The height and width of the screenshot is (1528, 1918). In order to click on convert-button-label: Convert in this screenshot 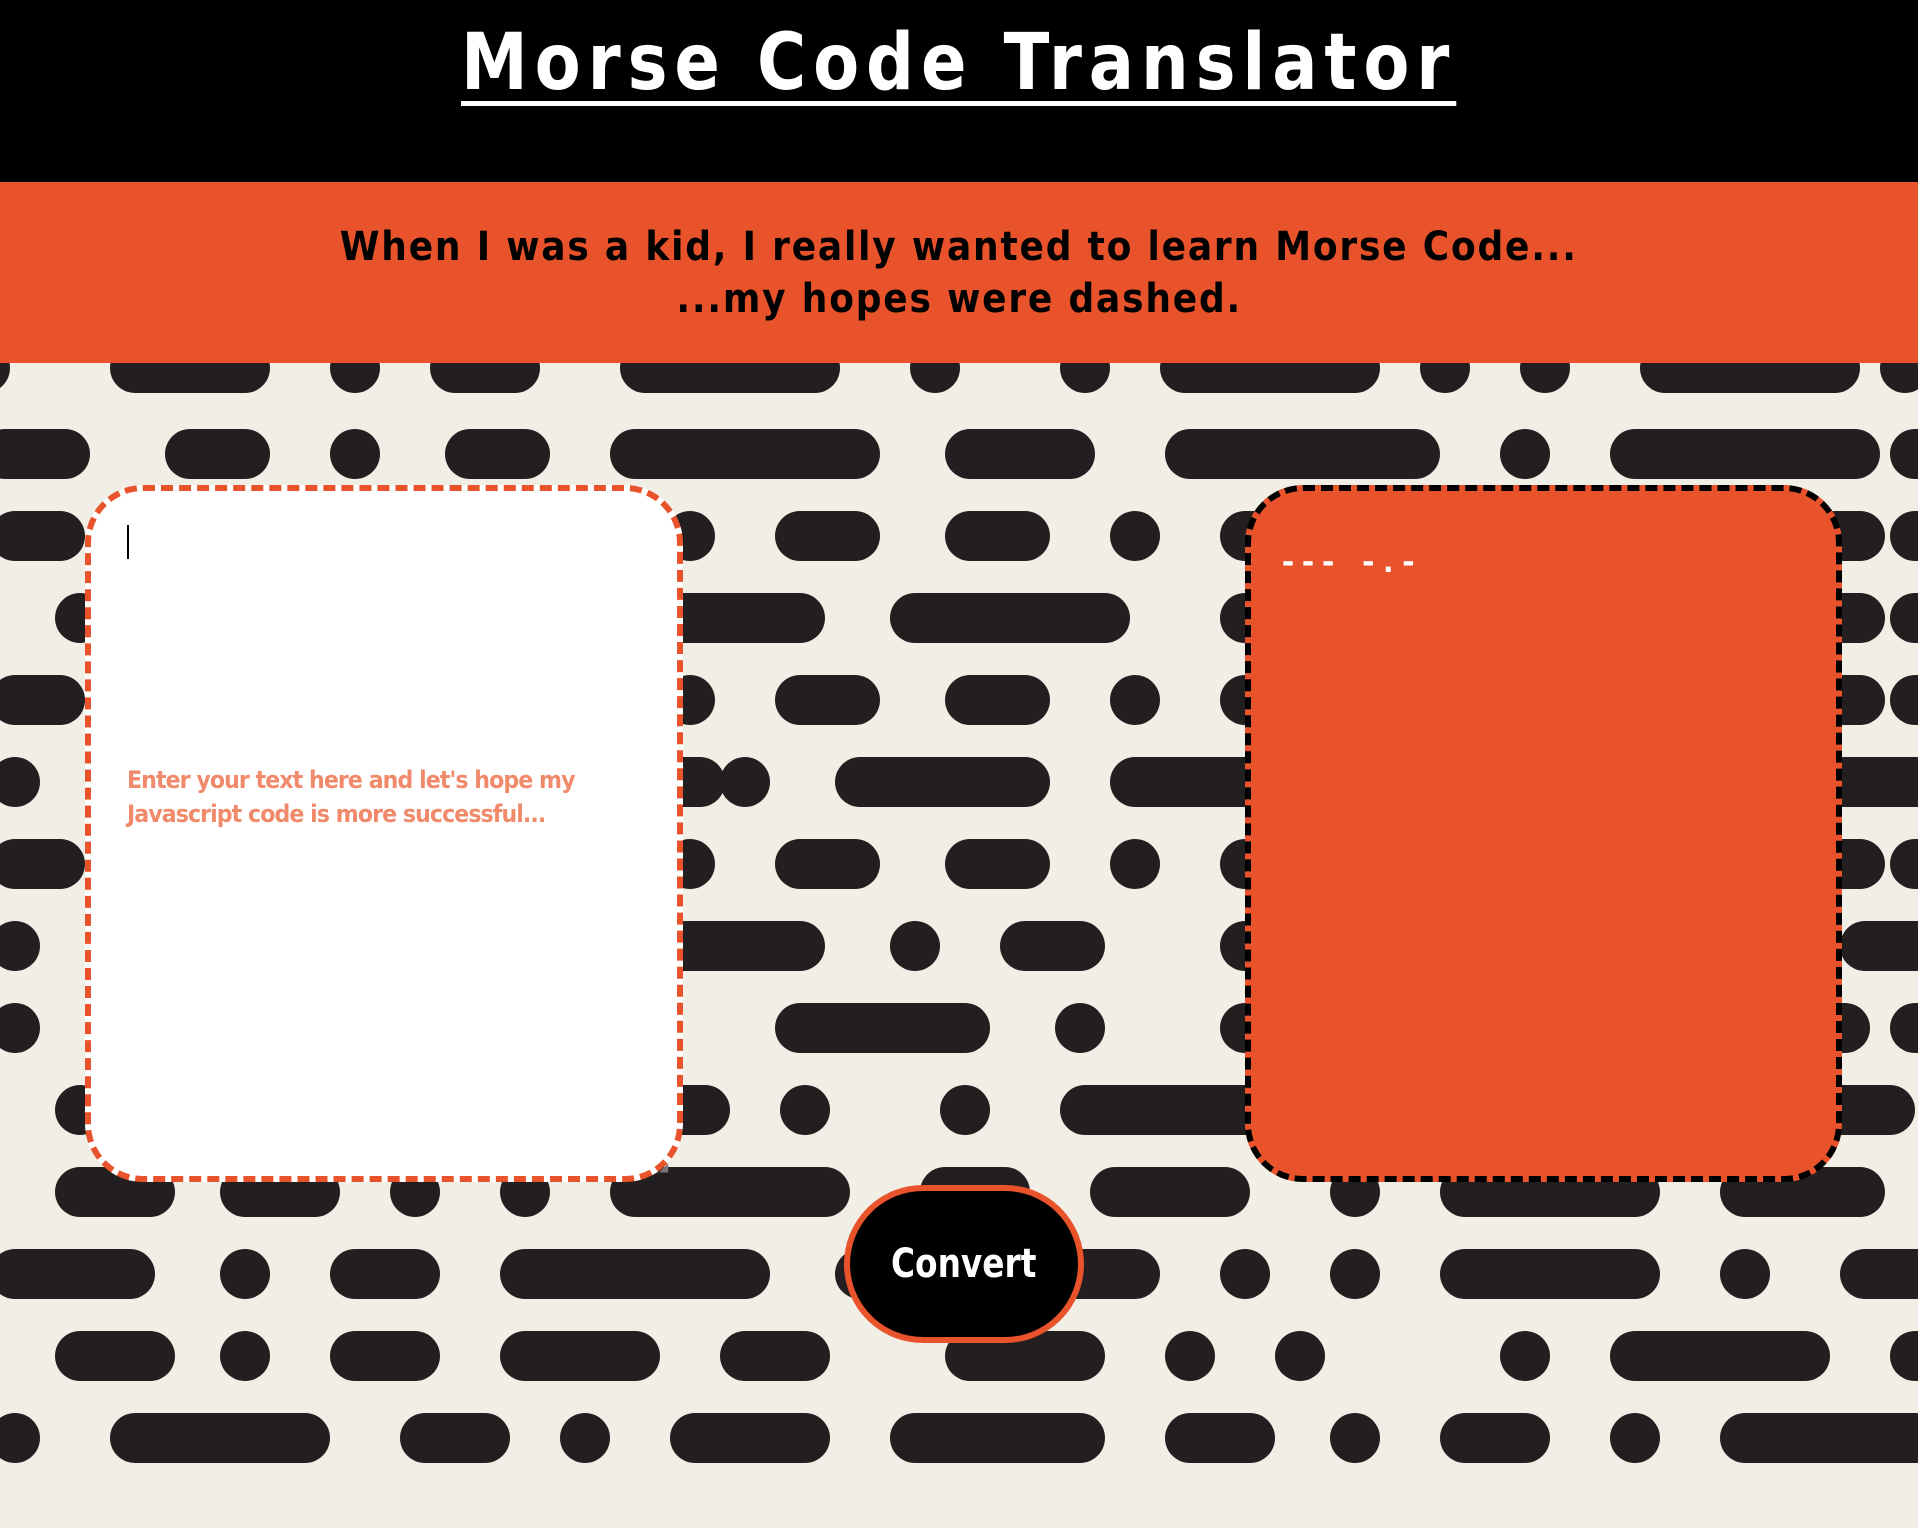, I will do `click(964, 1264)`.